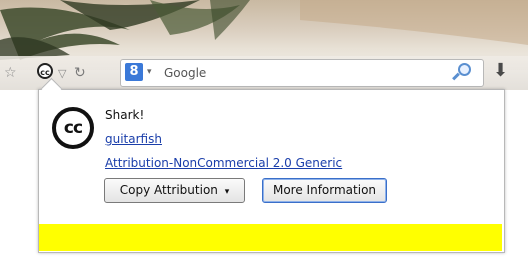 The image size is (528, 260). What do you see at coordinates (133, 139) in the screenshot?
I see `author-link: guitarfish` at bounding box center [133, 139].